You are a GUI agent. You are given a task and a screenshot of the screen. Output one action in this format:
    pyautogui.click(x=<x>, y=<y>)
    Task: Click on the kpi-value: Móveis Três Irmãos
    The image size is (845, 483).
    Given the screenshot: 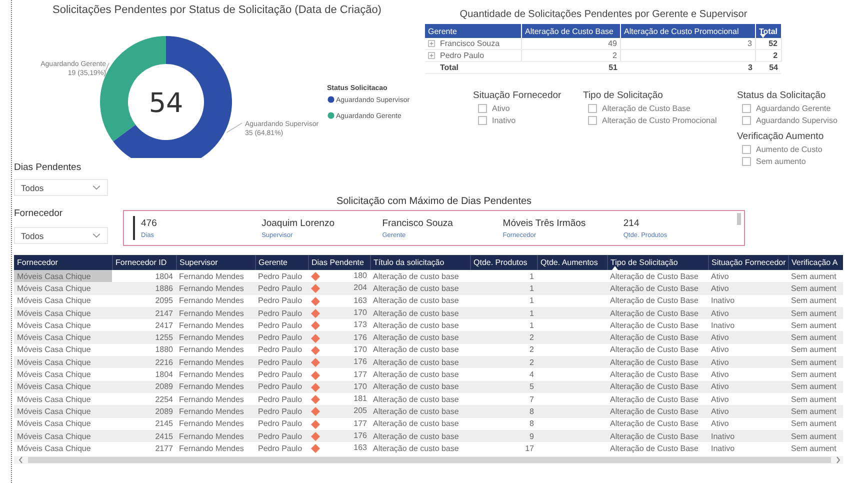 What is the action you would take?
    pyautogui.click(x=544, y=223)
    